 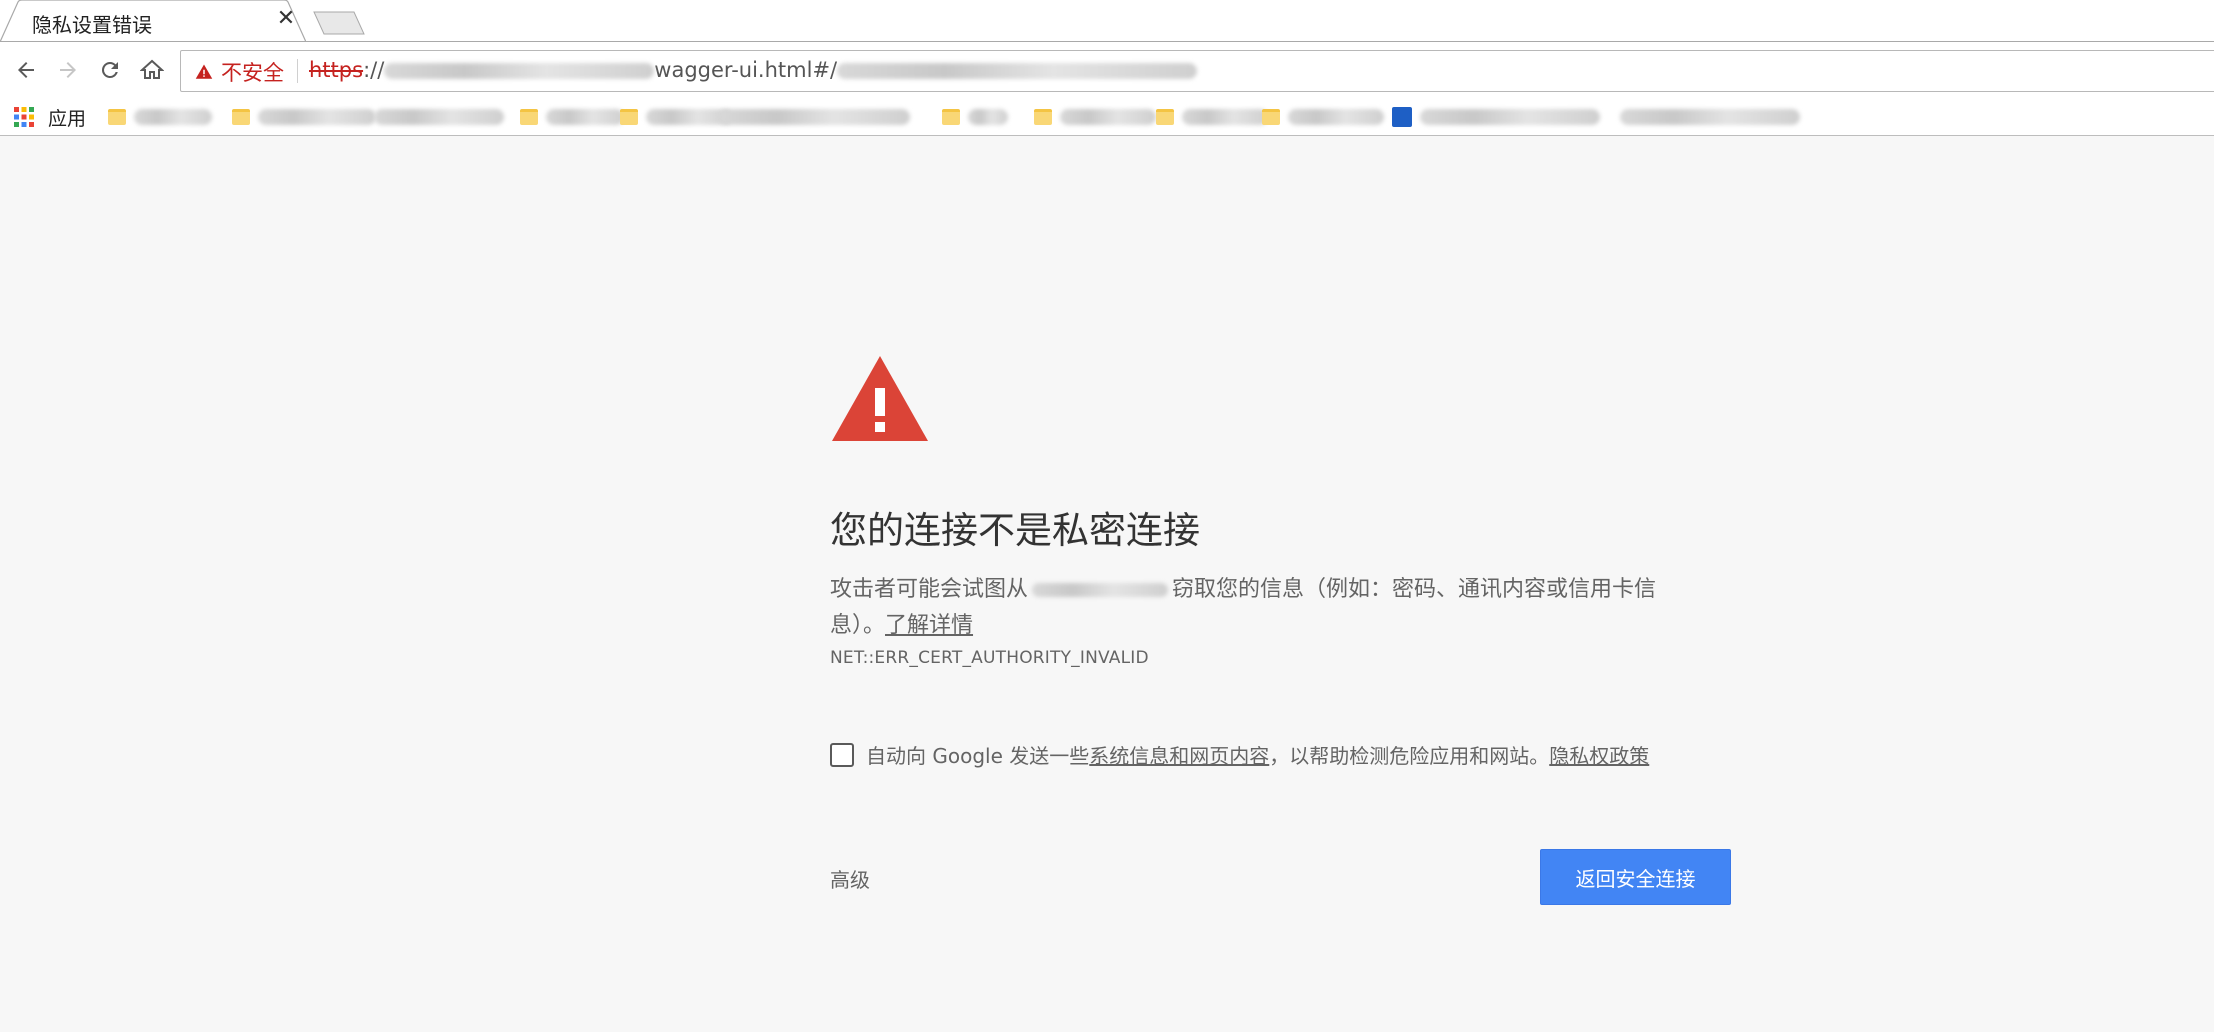 I want to click on reload-button, so click(x=110, y=70).